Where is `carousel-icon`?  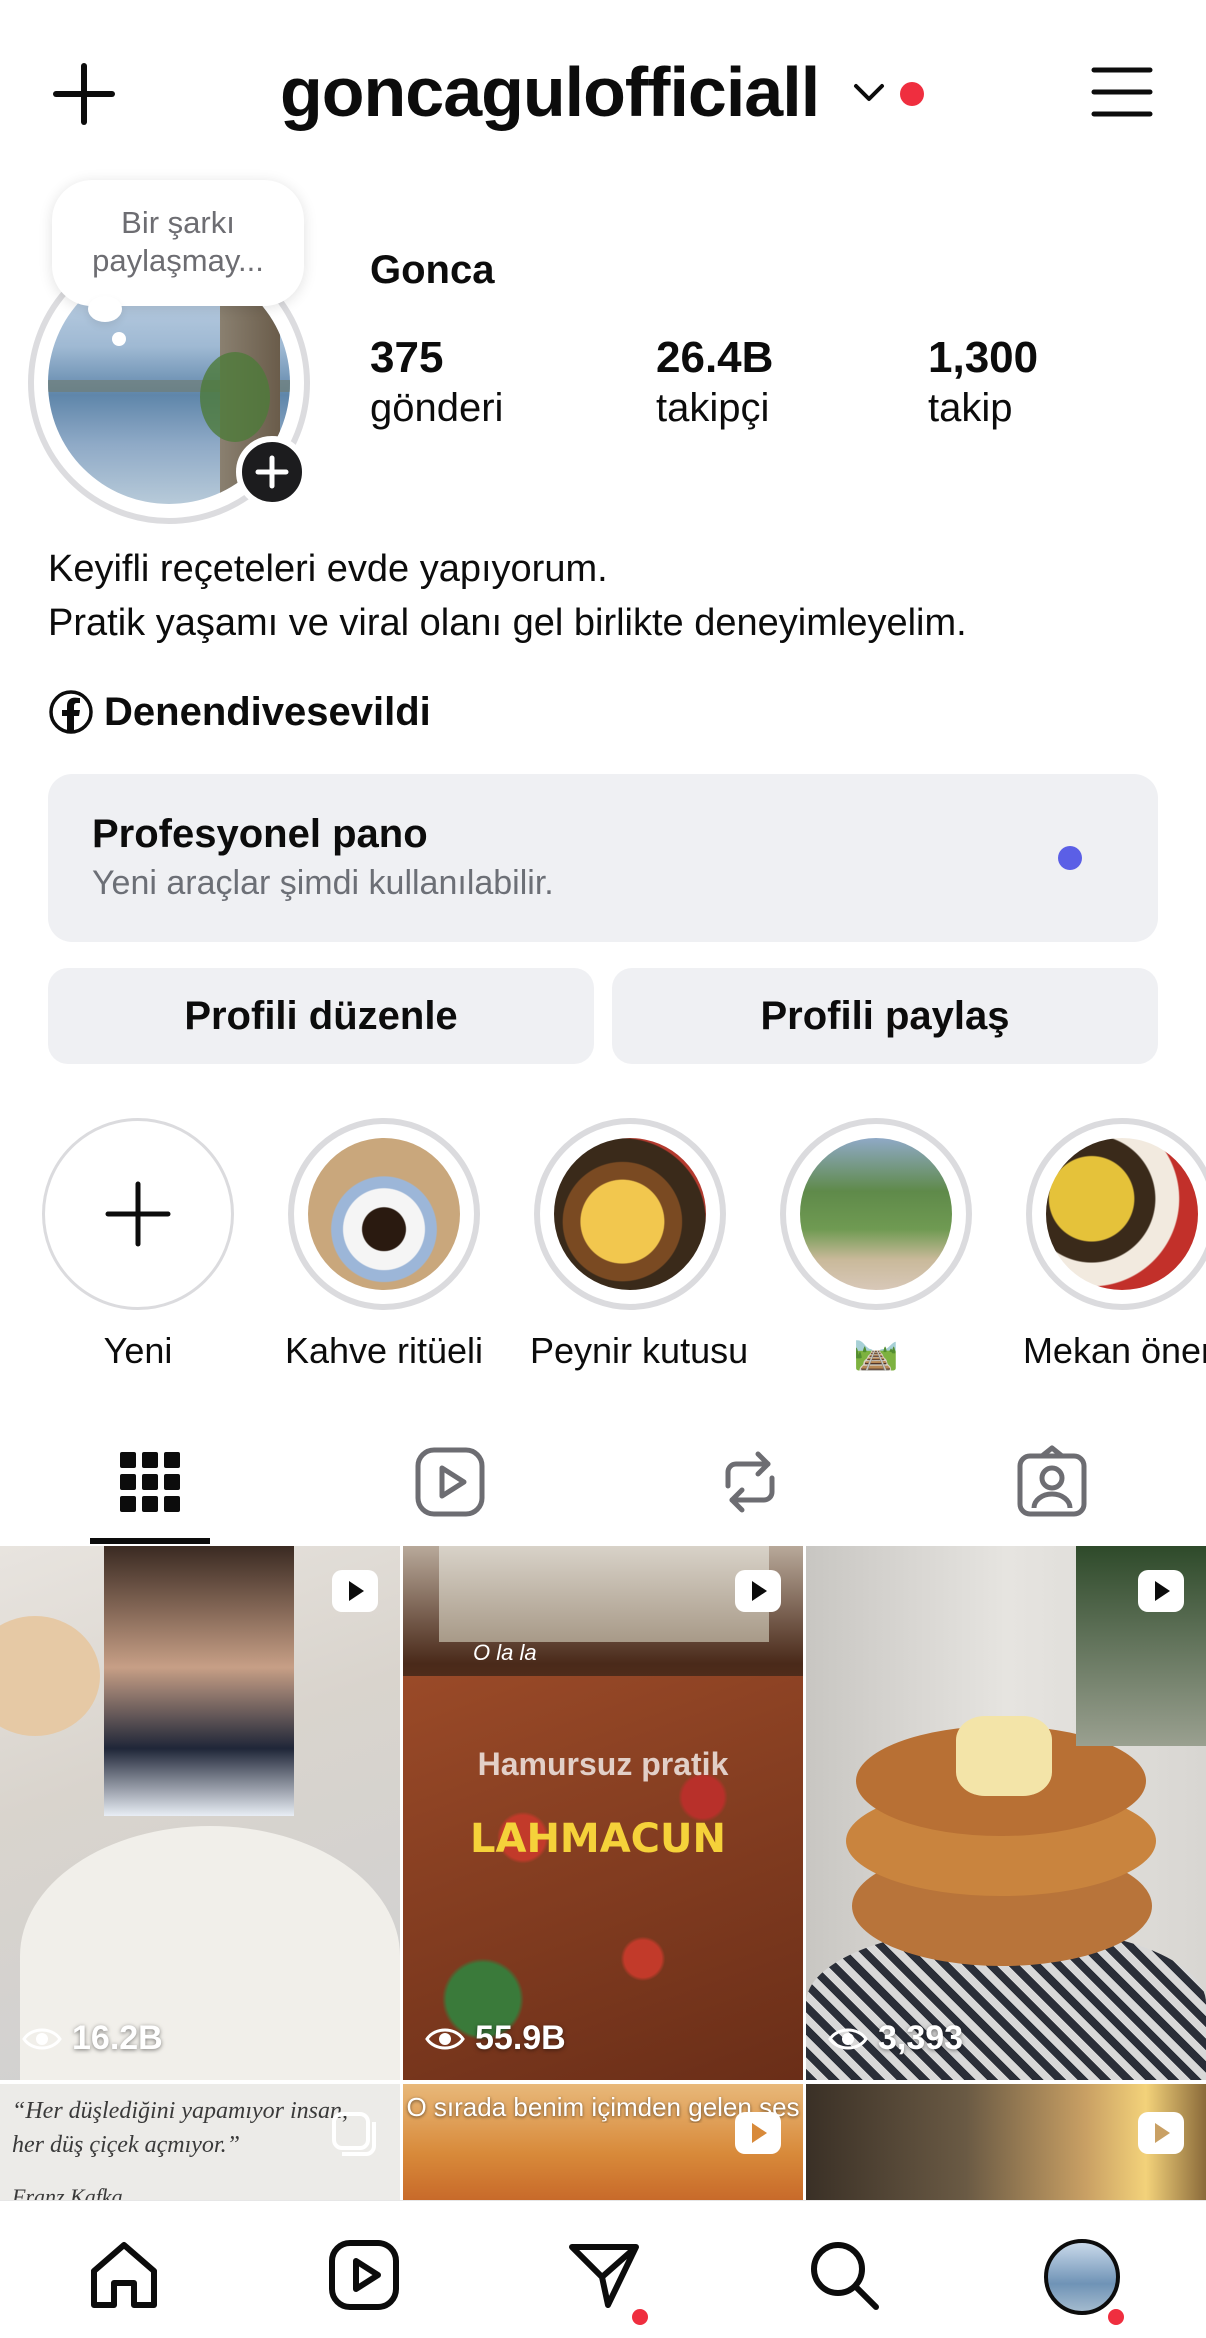 carousel-icon is located at coordinates (354, 2134).